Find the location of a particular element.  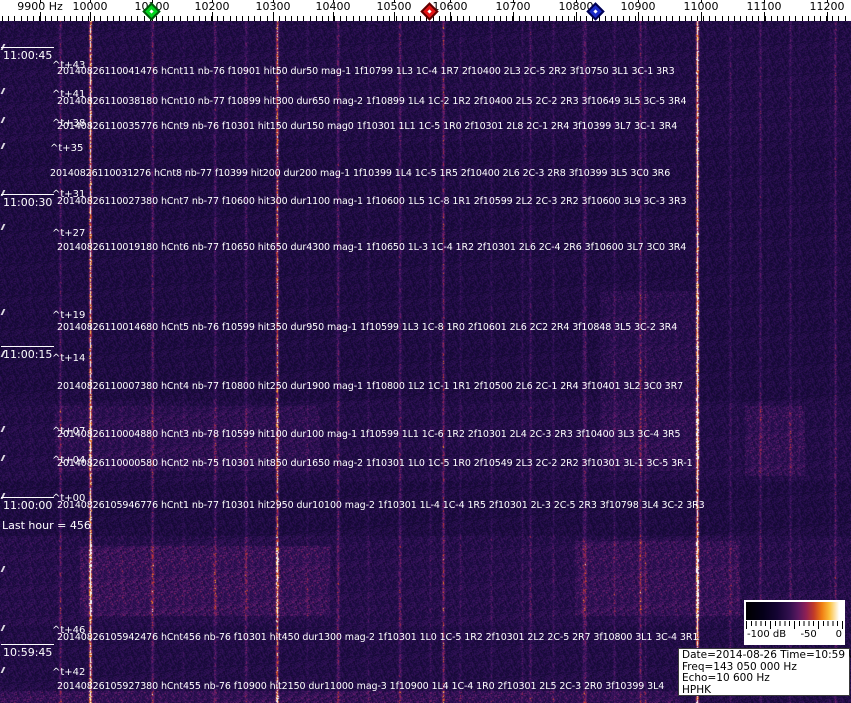

db-mid-label: -50 is located at coordinates (808, 634).